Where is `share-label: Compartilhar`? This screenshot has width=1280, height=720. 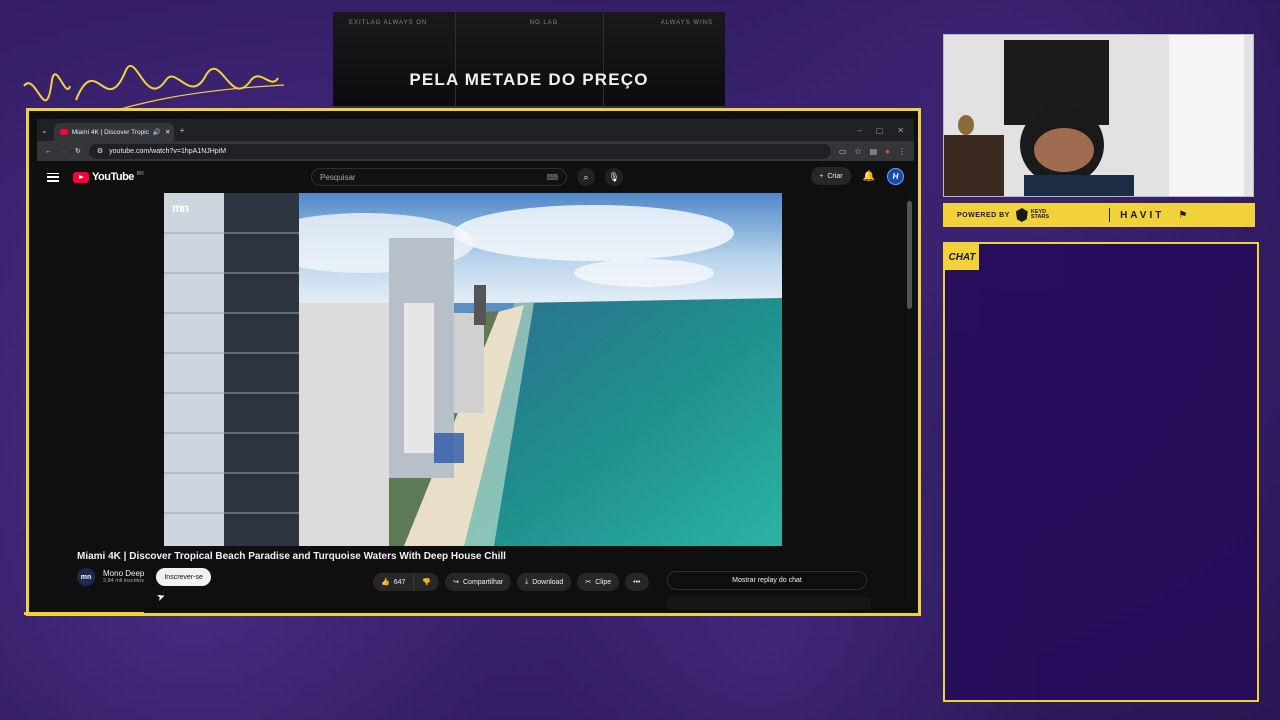
share-label: Compartilhar is located at coordinates (483, 582).